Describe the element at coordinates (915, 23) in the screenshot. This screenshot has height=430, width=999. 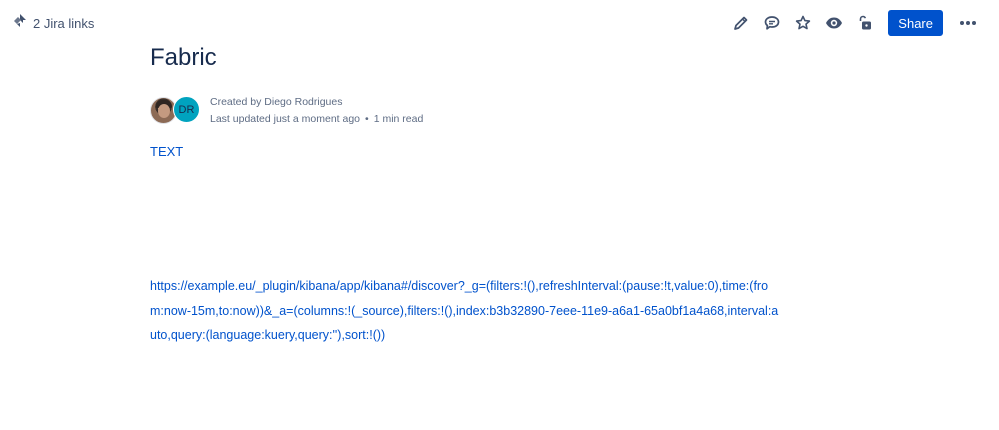
I see `share-button: Share` at that location.